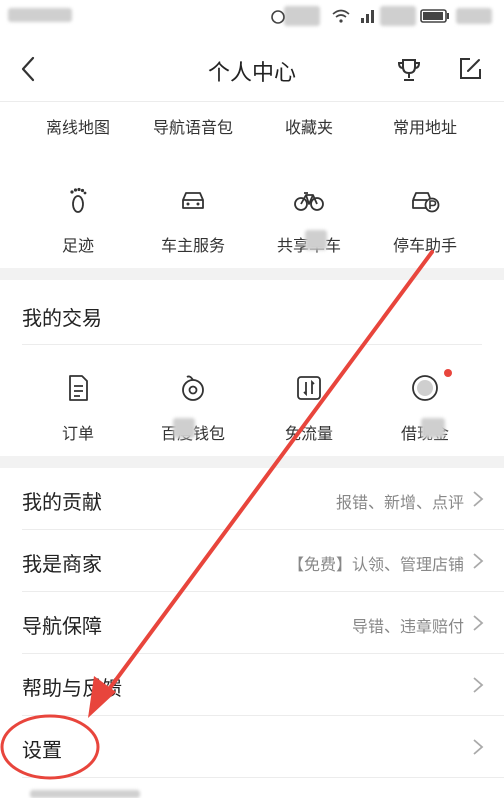 This screenshot has width=504, height=798. What do you see at coordinates (85, 794) in the screenshot?
I see `next-row-blur` at bounding box center [85, 794].